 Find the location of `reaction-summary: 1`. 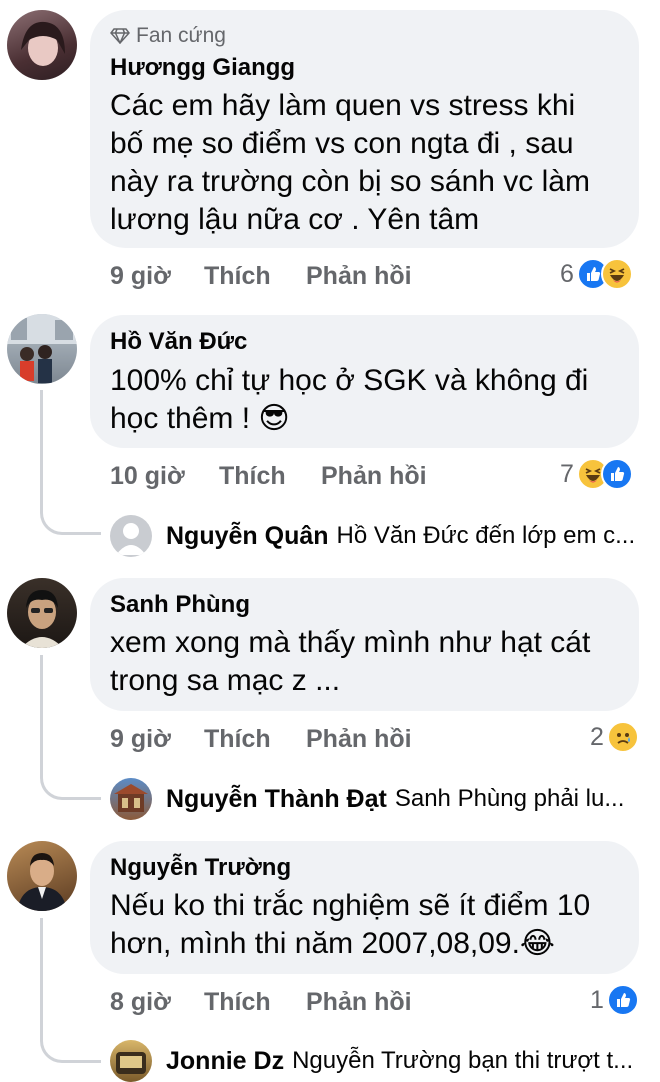

reaction-summary: 1 is located at coordinates (614, 1000).